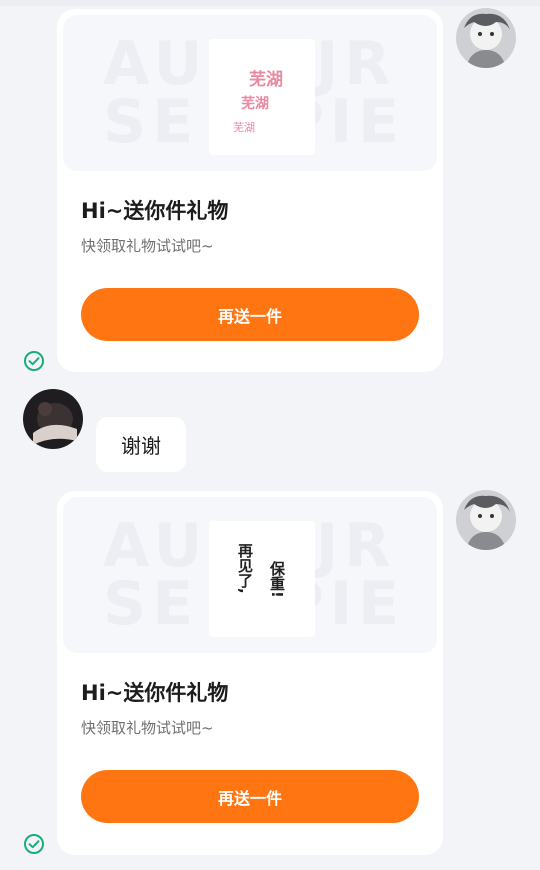 Image resolution: width=540 pixels, height=870 pixels. What do you see at coordinates (277, 579) in the screenshot?
I see `sticker-text: 保重!` at bounding box center [277, 579].